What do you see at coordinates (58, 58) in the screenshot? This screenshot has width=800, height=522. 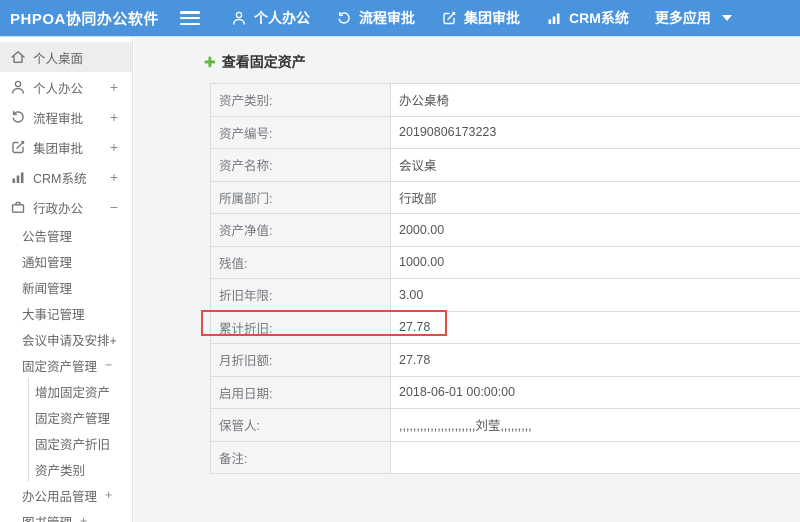 I see `sidebar-item-label: 个人桌面` at bounding box center [58, 58].